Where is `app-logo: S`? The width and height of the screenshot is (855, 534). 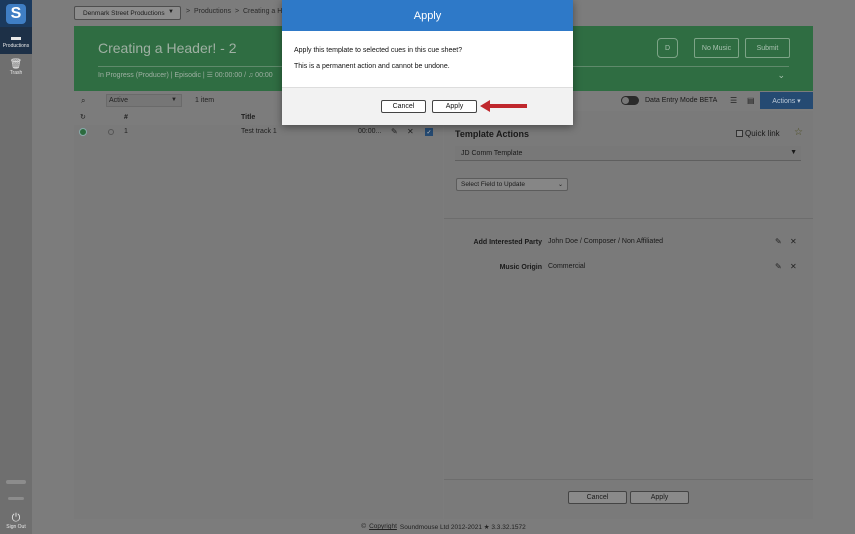 app-logo: S is located at coordinates (16, 13).